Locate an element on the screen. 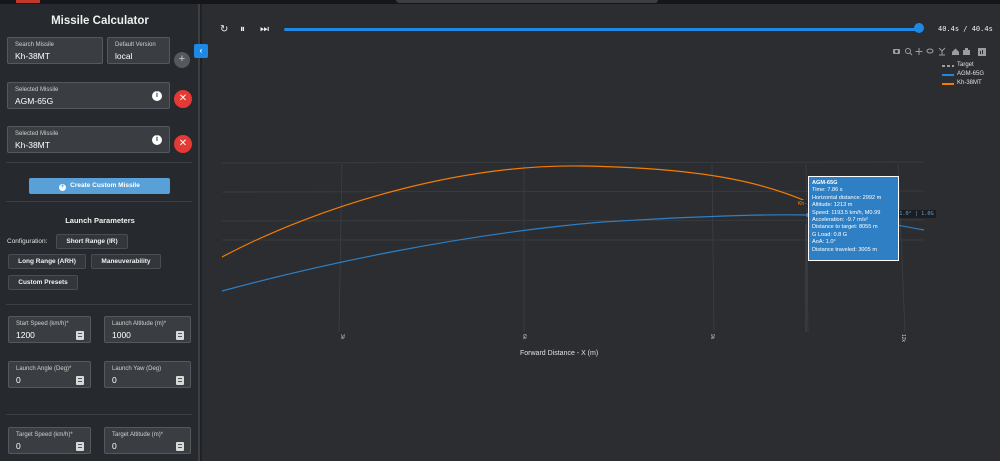 The width and height of the screenshot is (1000, 461). default-version-label: Default Version is located at coordinates (135, 45).